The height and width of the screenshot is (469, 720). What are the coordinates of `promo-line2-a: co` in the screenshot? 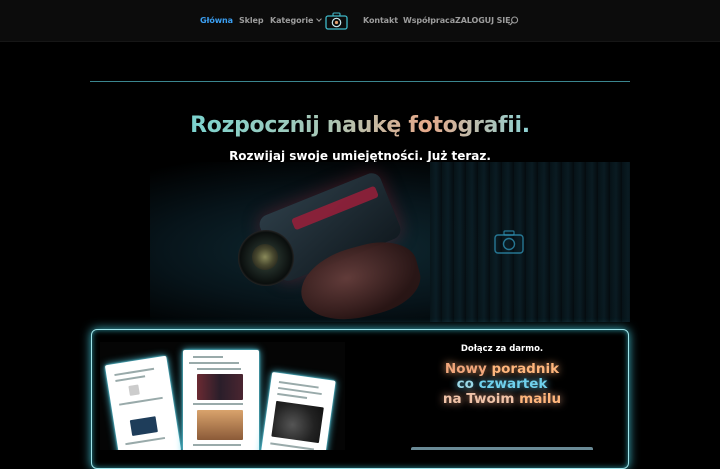 It's located at (467, 384).